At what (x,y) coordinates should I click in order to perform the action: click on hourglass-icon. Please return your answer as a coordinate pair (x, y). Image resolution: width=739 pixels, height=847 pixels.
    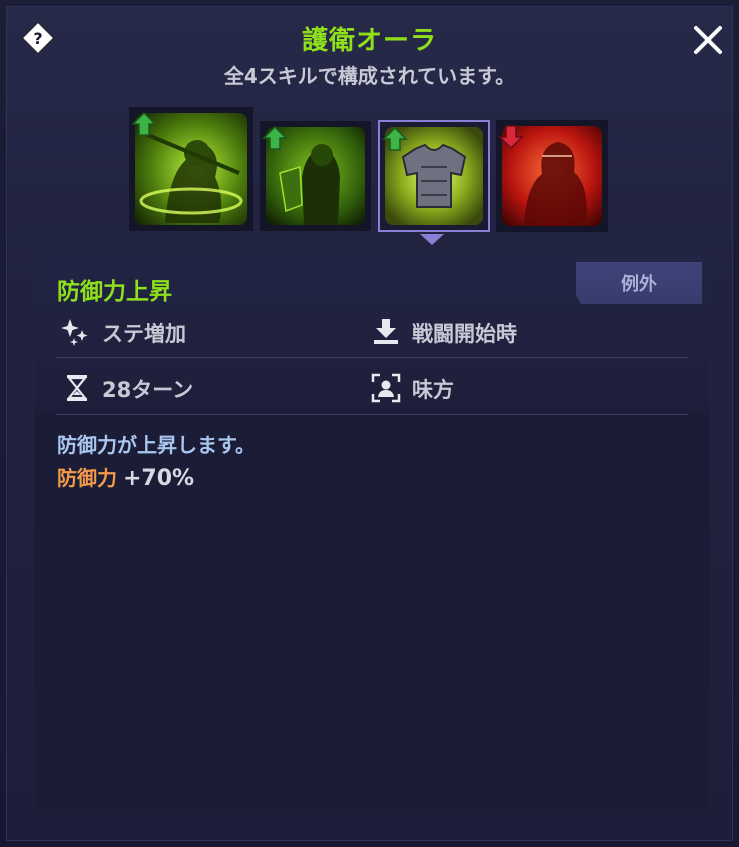
    Looking at the image, I should click on (77, 388).